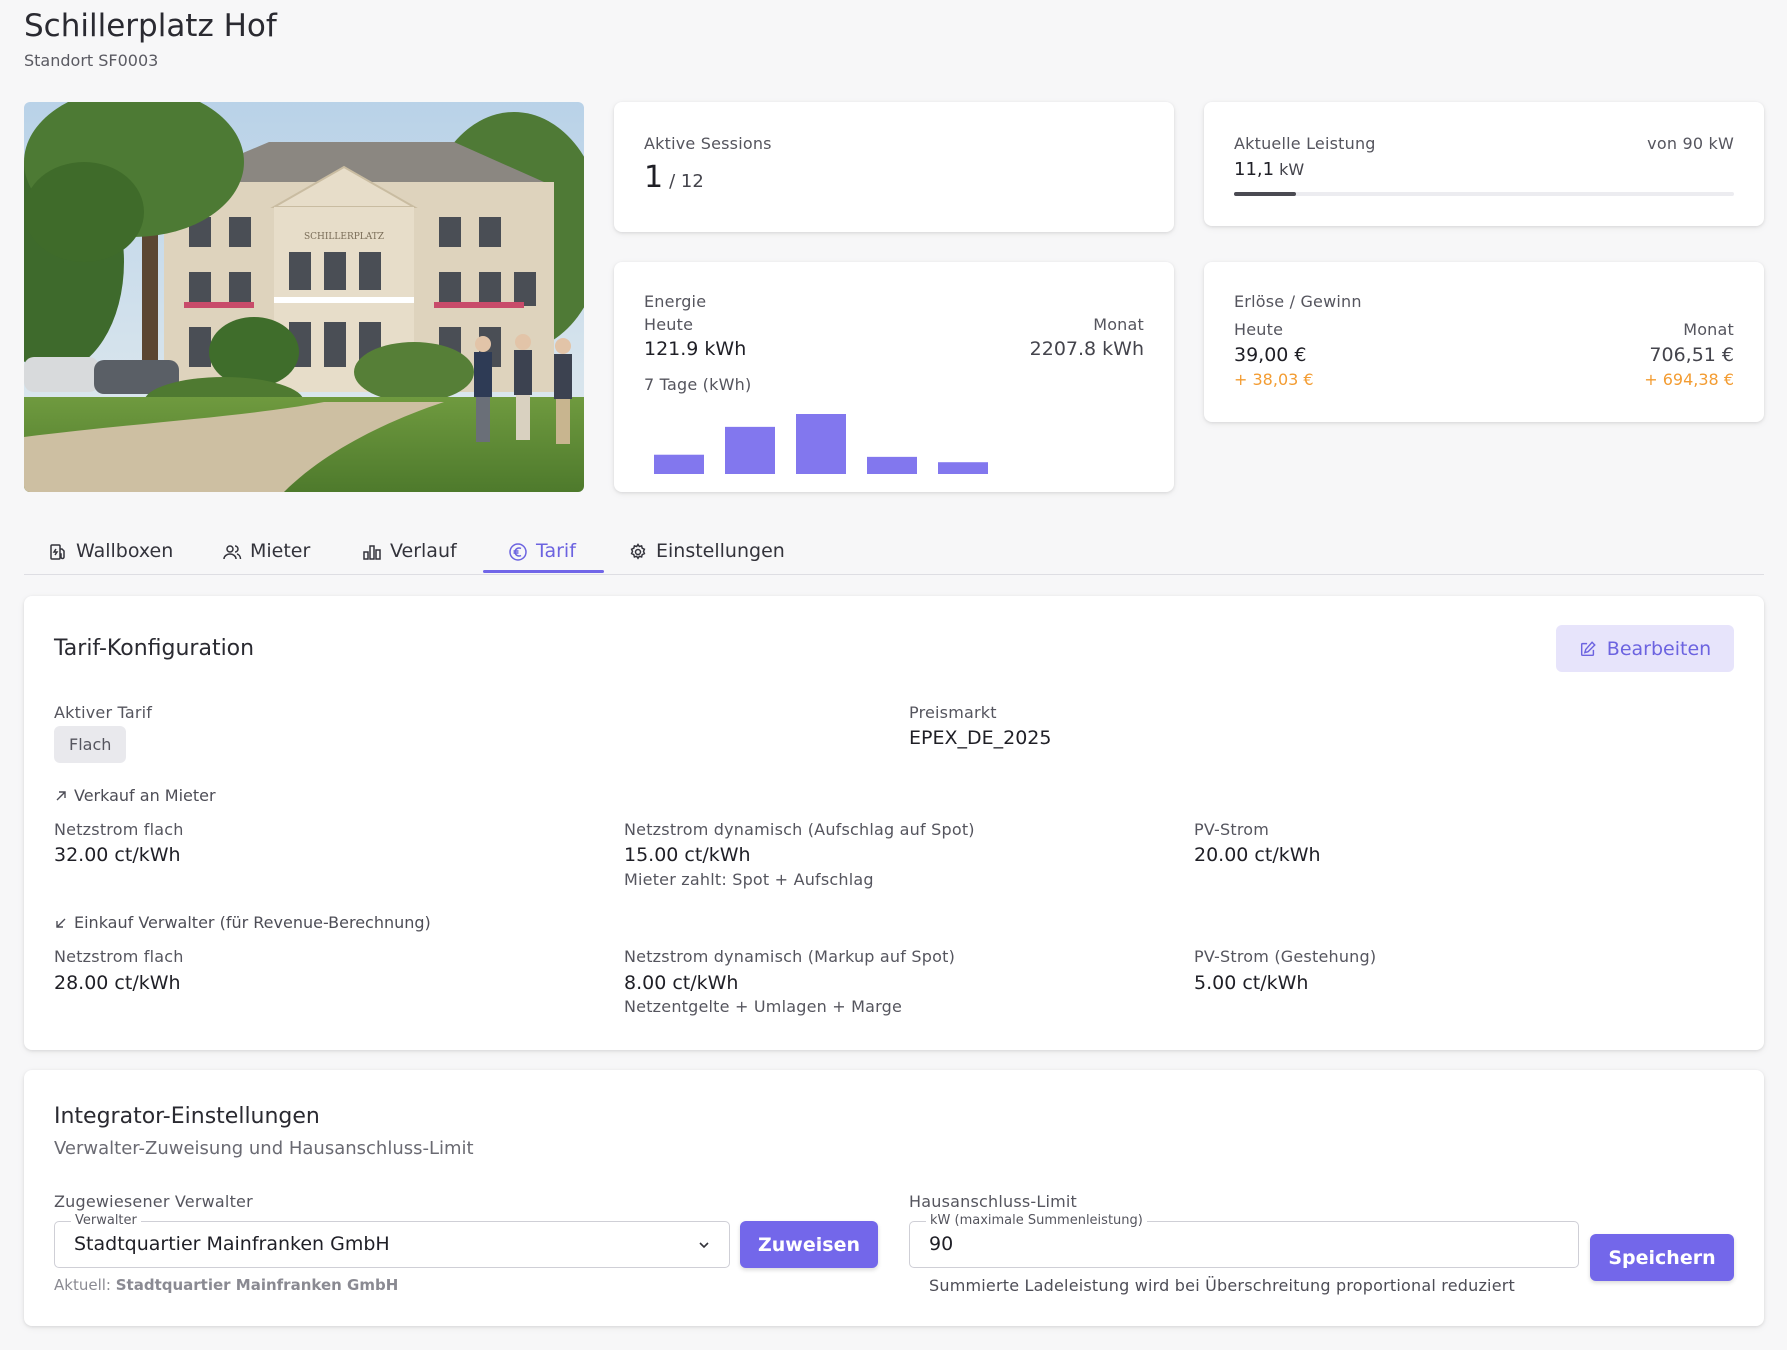  I want to click on energy-week-label: 7 Tage (kWh), so click(698, 384).